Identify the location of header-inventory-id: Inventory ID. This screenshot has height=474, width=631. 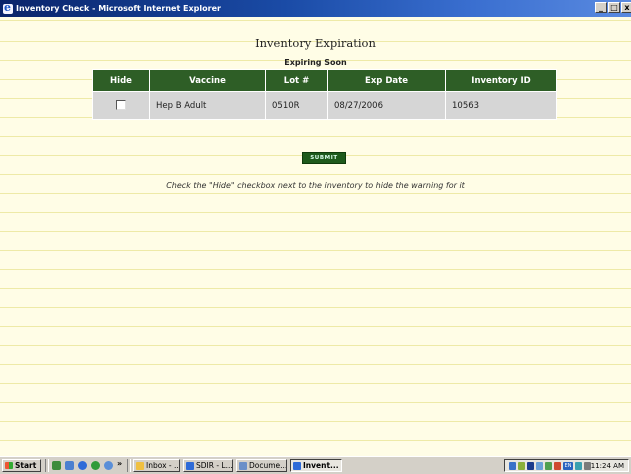
(501, 80).